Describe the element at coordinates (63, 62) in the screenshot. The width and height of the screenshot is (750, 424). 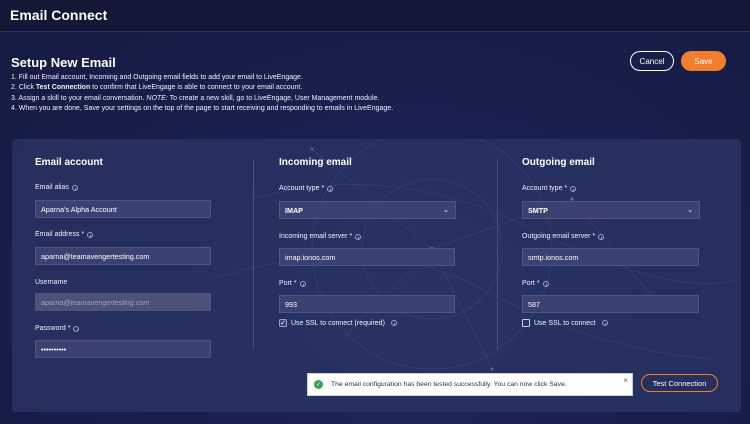
I see `page-title: Setup New Email` at that location.